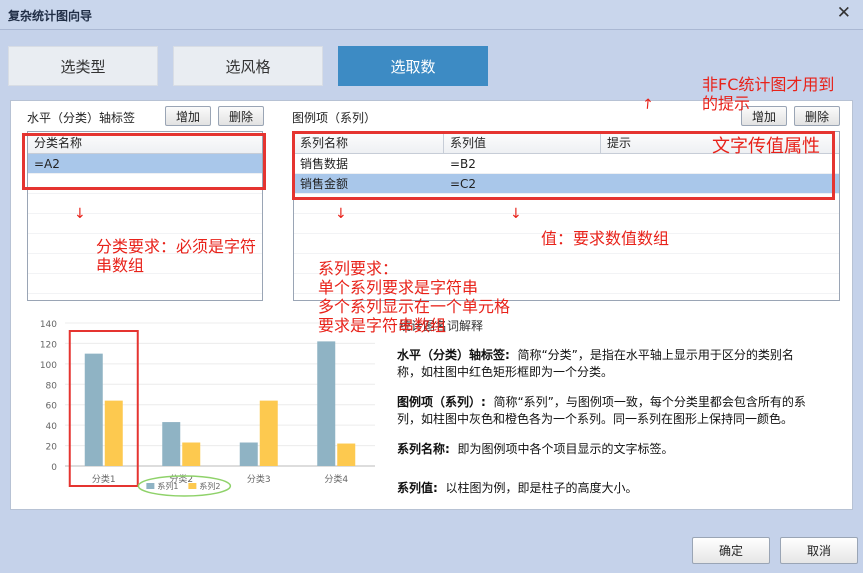 The width and height of the screenshot is (863, 573). Describe the element at coordinates (176, 256) in the screenshot. I see `category-req-annotation: 分类要求：必须是字符 串数组` at that location.